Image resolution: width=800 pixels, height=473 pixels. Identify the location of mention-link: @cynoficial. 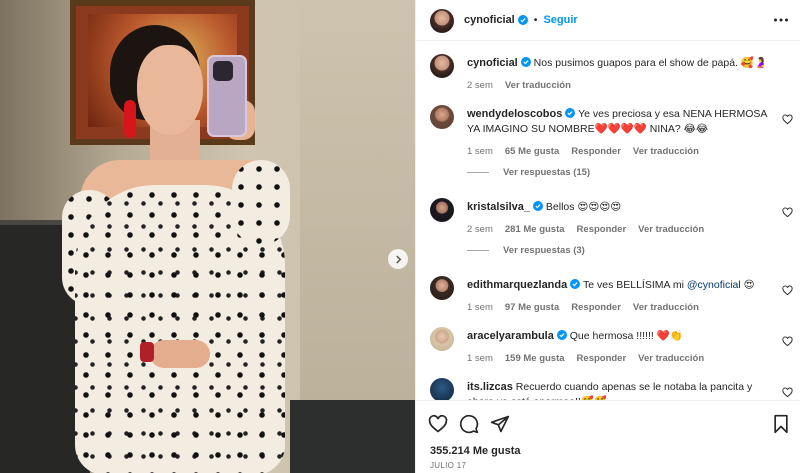
(714, 285).